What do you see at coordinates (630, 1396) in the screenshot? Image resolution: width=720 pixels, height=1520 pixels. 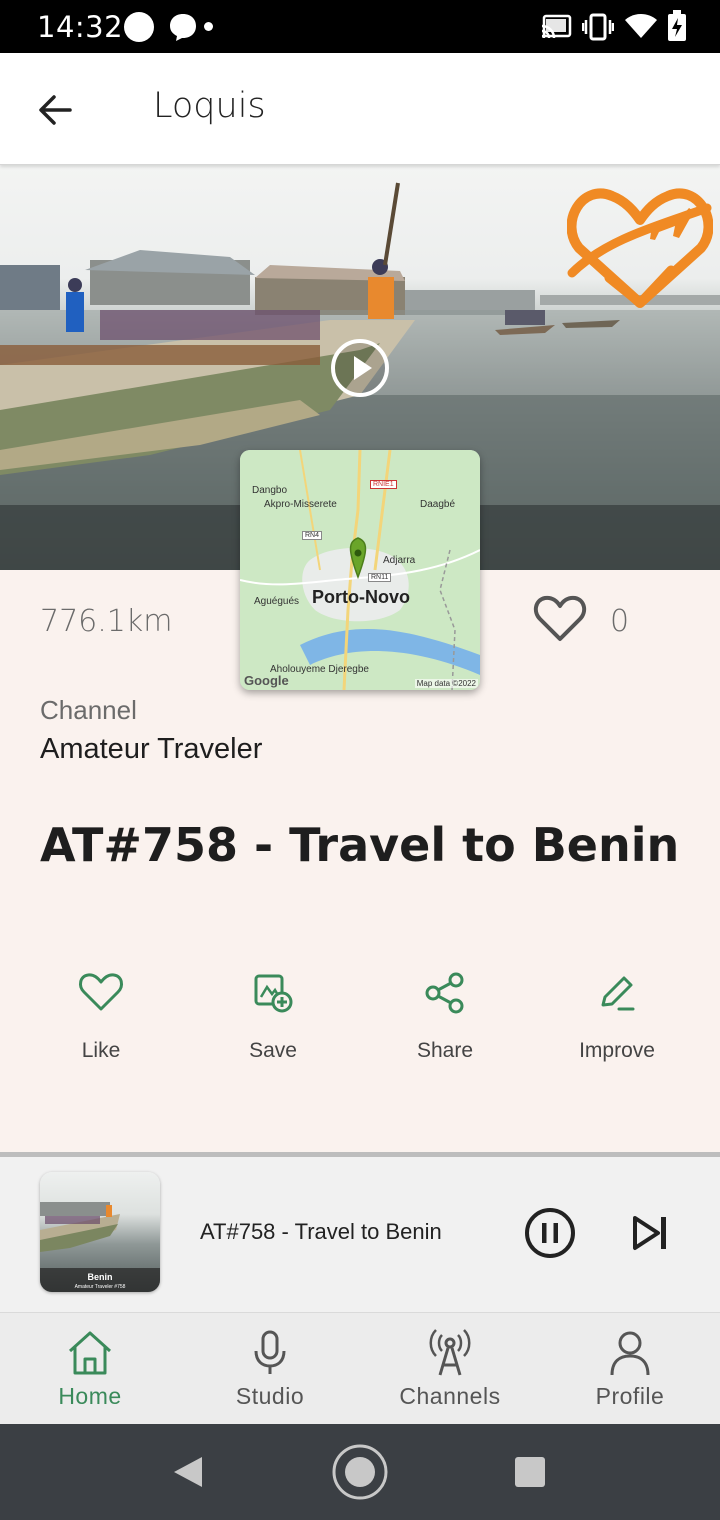 I see `nav-profile-label: Profile` at bounding box center [630, 1396].